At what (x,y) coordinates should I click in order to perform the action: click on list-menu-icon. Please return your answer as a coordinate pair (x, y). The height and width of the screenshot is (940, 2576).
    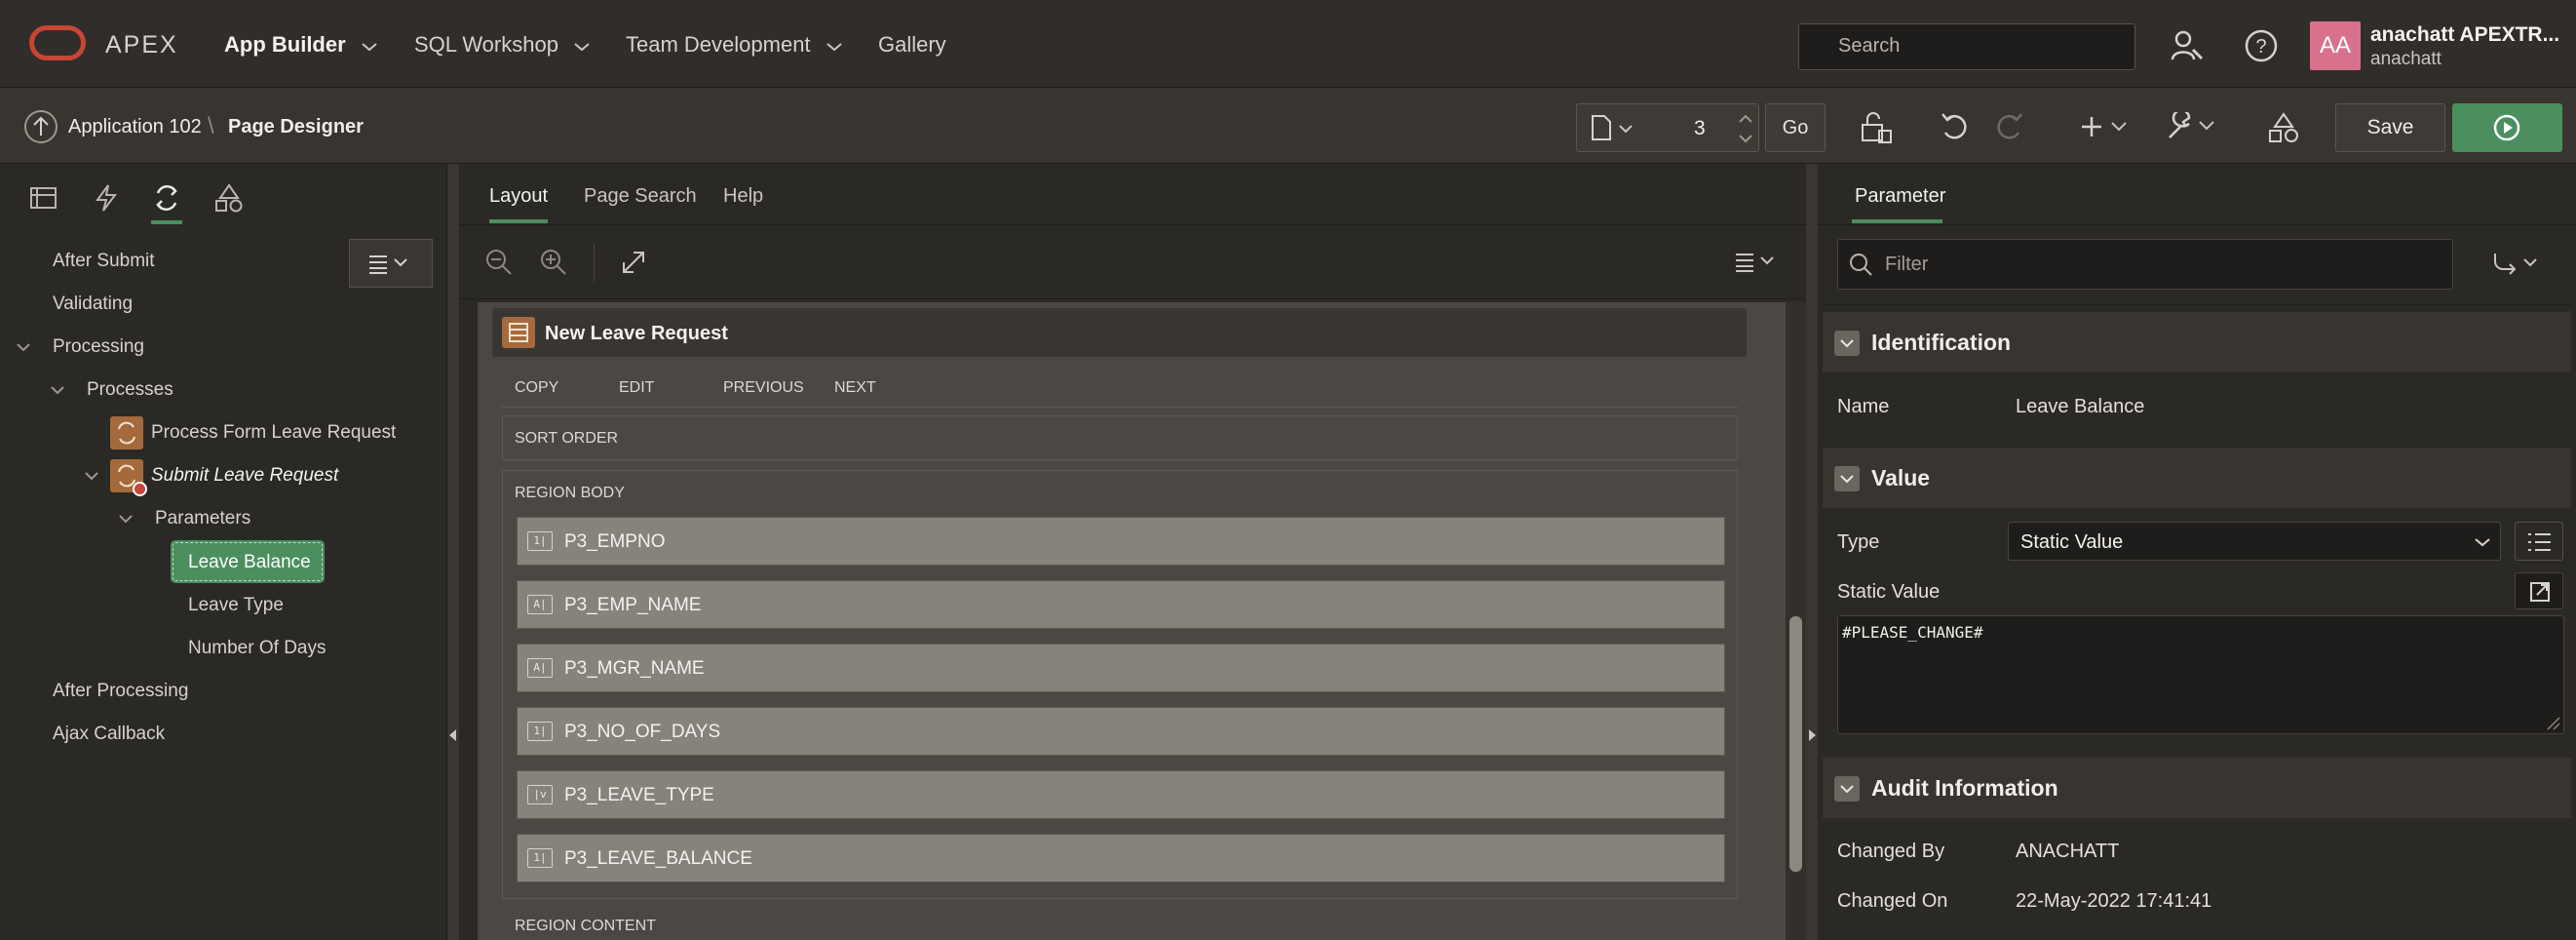
    Looking at the image, I should click on (388, 264).